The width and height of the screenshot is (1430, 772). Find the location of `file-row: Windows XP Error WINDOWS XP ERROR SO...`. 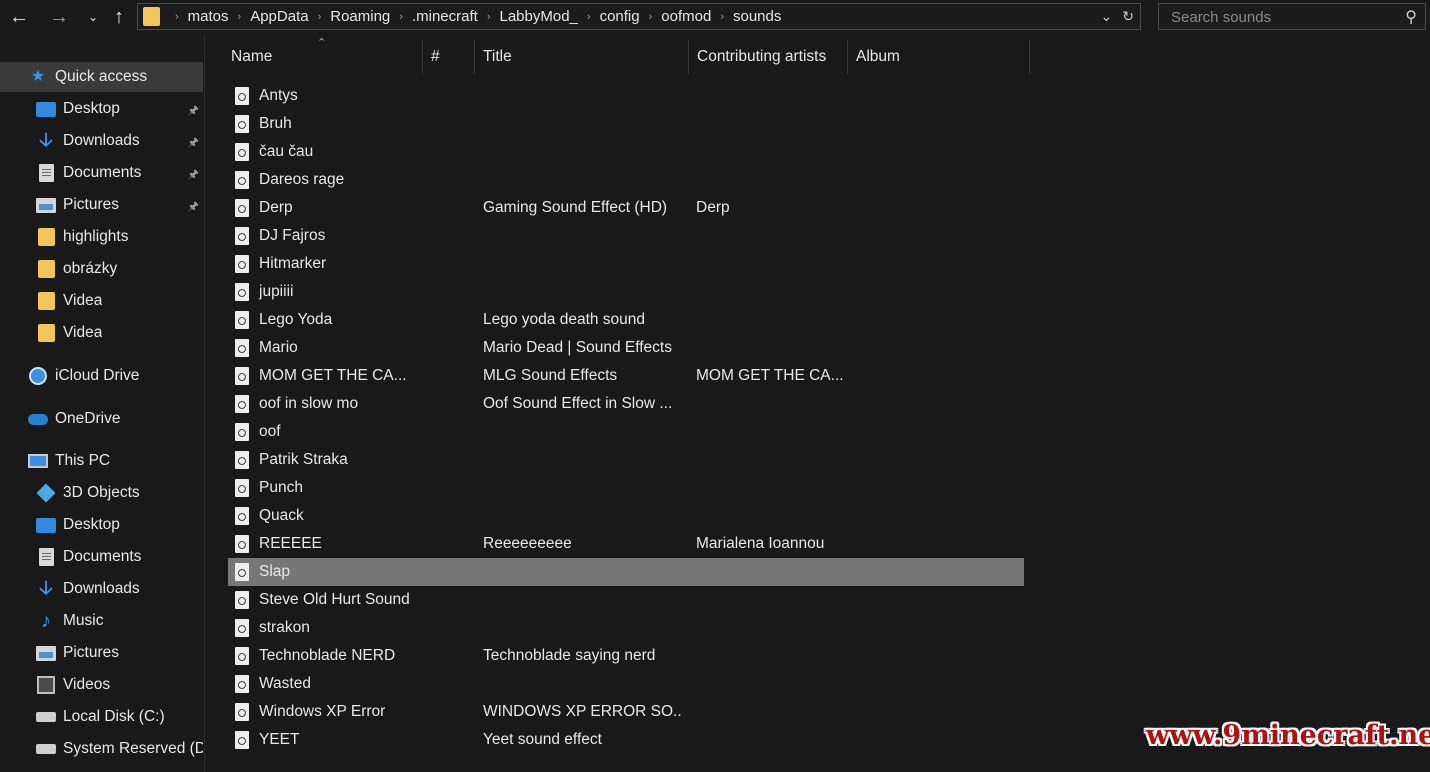

file-row: Windows XP Error WINDOWS XP ERROR SO... is located at coordinates (626, 712).